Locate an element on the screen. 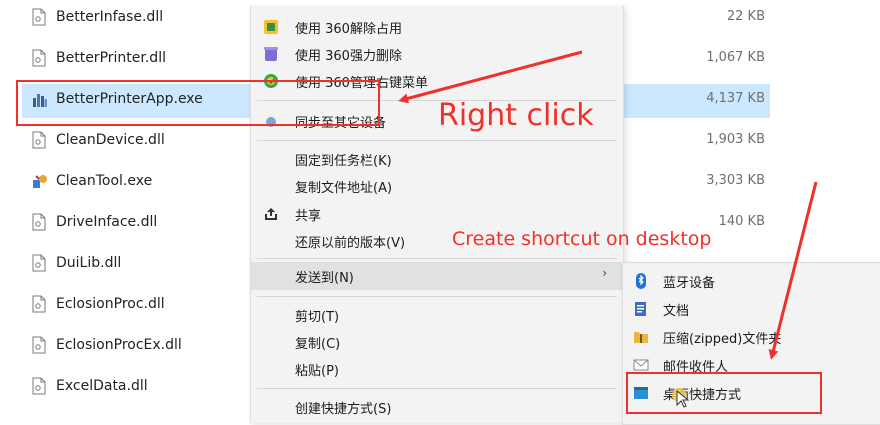  arrow-to-file is located at coordinates (490, 77).